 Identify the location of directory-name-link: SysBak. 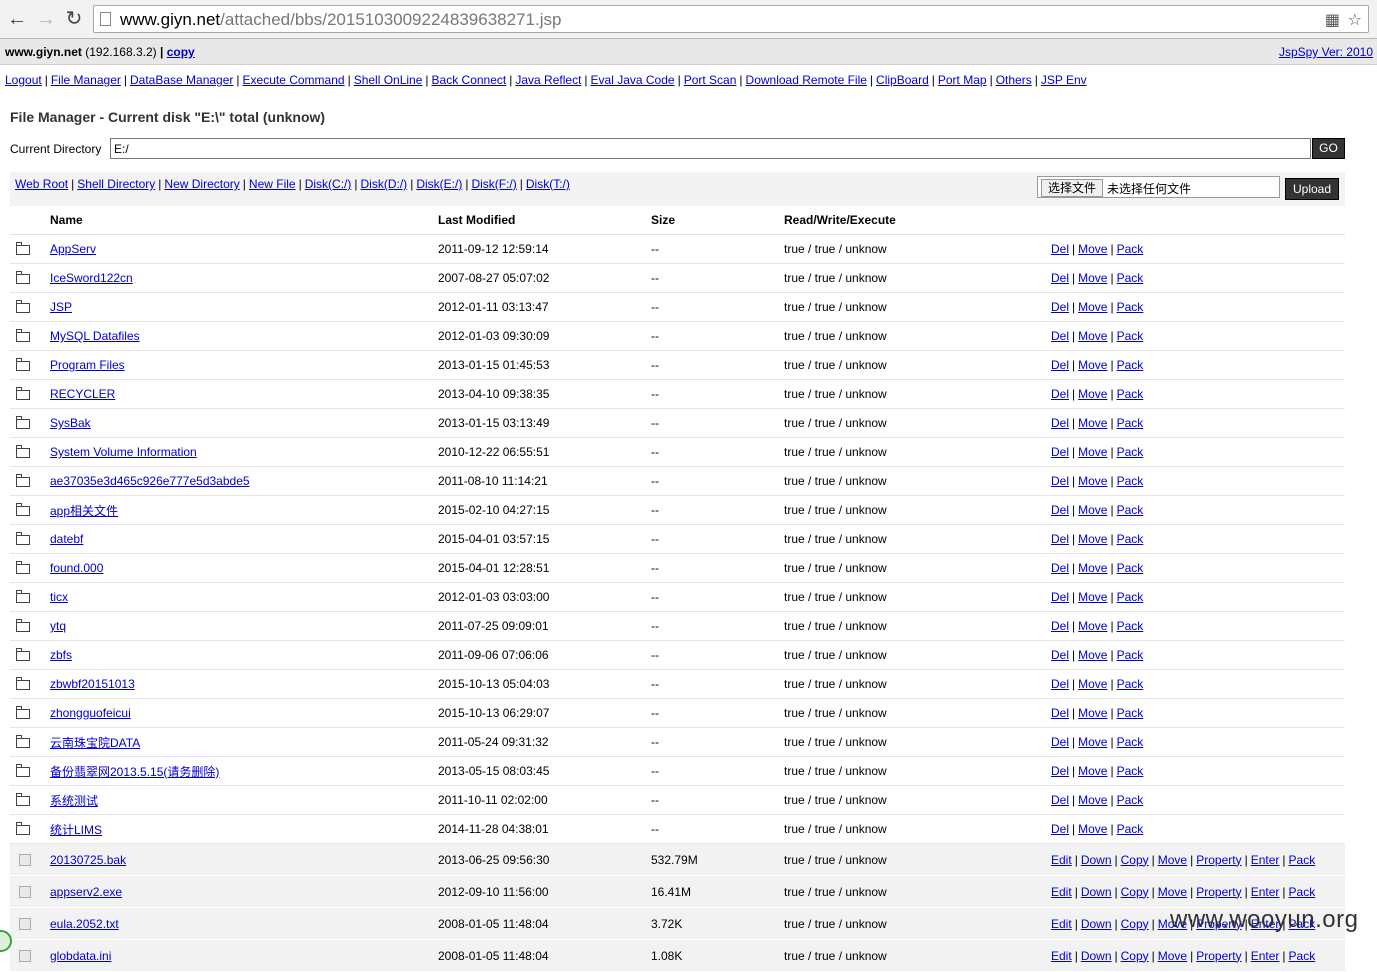
(70, 423).